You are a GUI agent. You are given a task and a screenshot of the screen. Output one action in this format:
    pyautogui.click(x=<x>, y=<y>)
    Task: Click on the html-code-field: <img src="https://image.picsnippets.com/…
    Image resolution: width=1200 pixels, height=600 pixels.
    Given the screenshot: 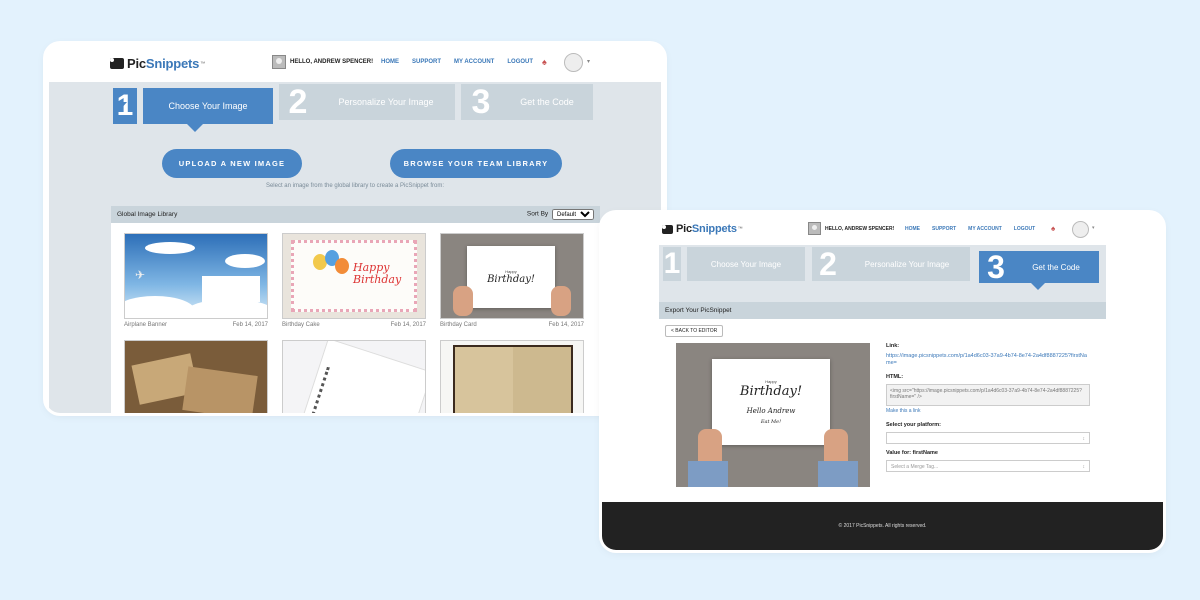 What is the action you would take?
    pyautogui.click(x=988, y=395)
    